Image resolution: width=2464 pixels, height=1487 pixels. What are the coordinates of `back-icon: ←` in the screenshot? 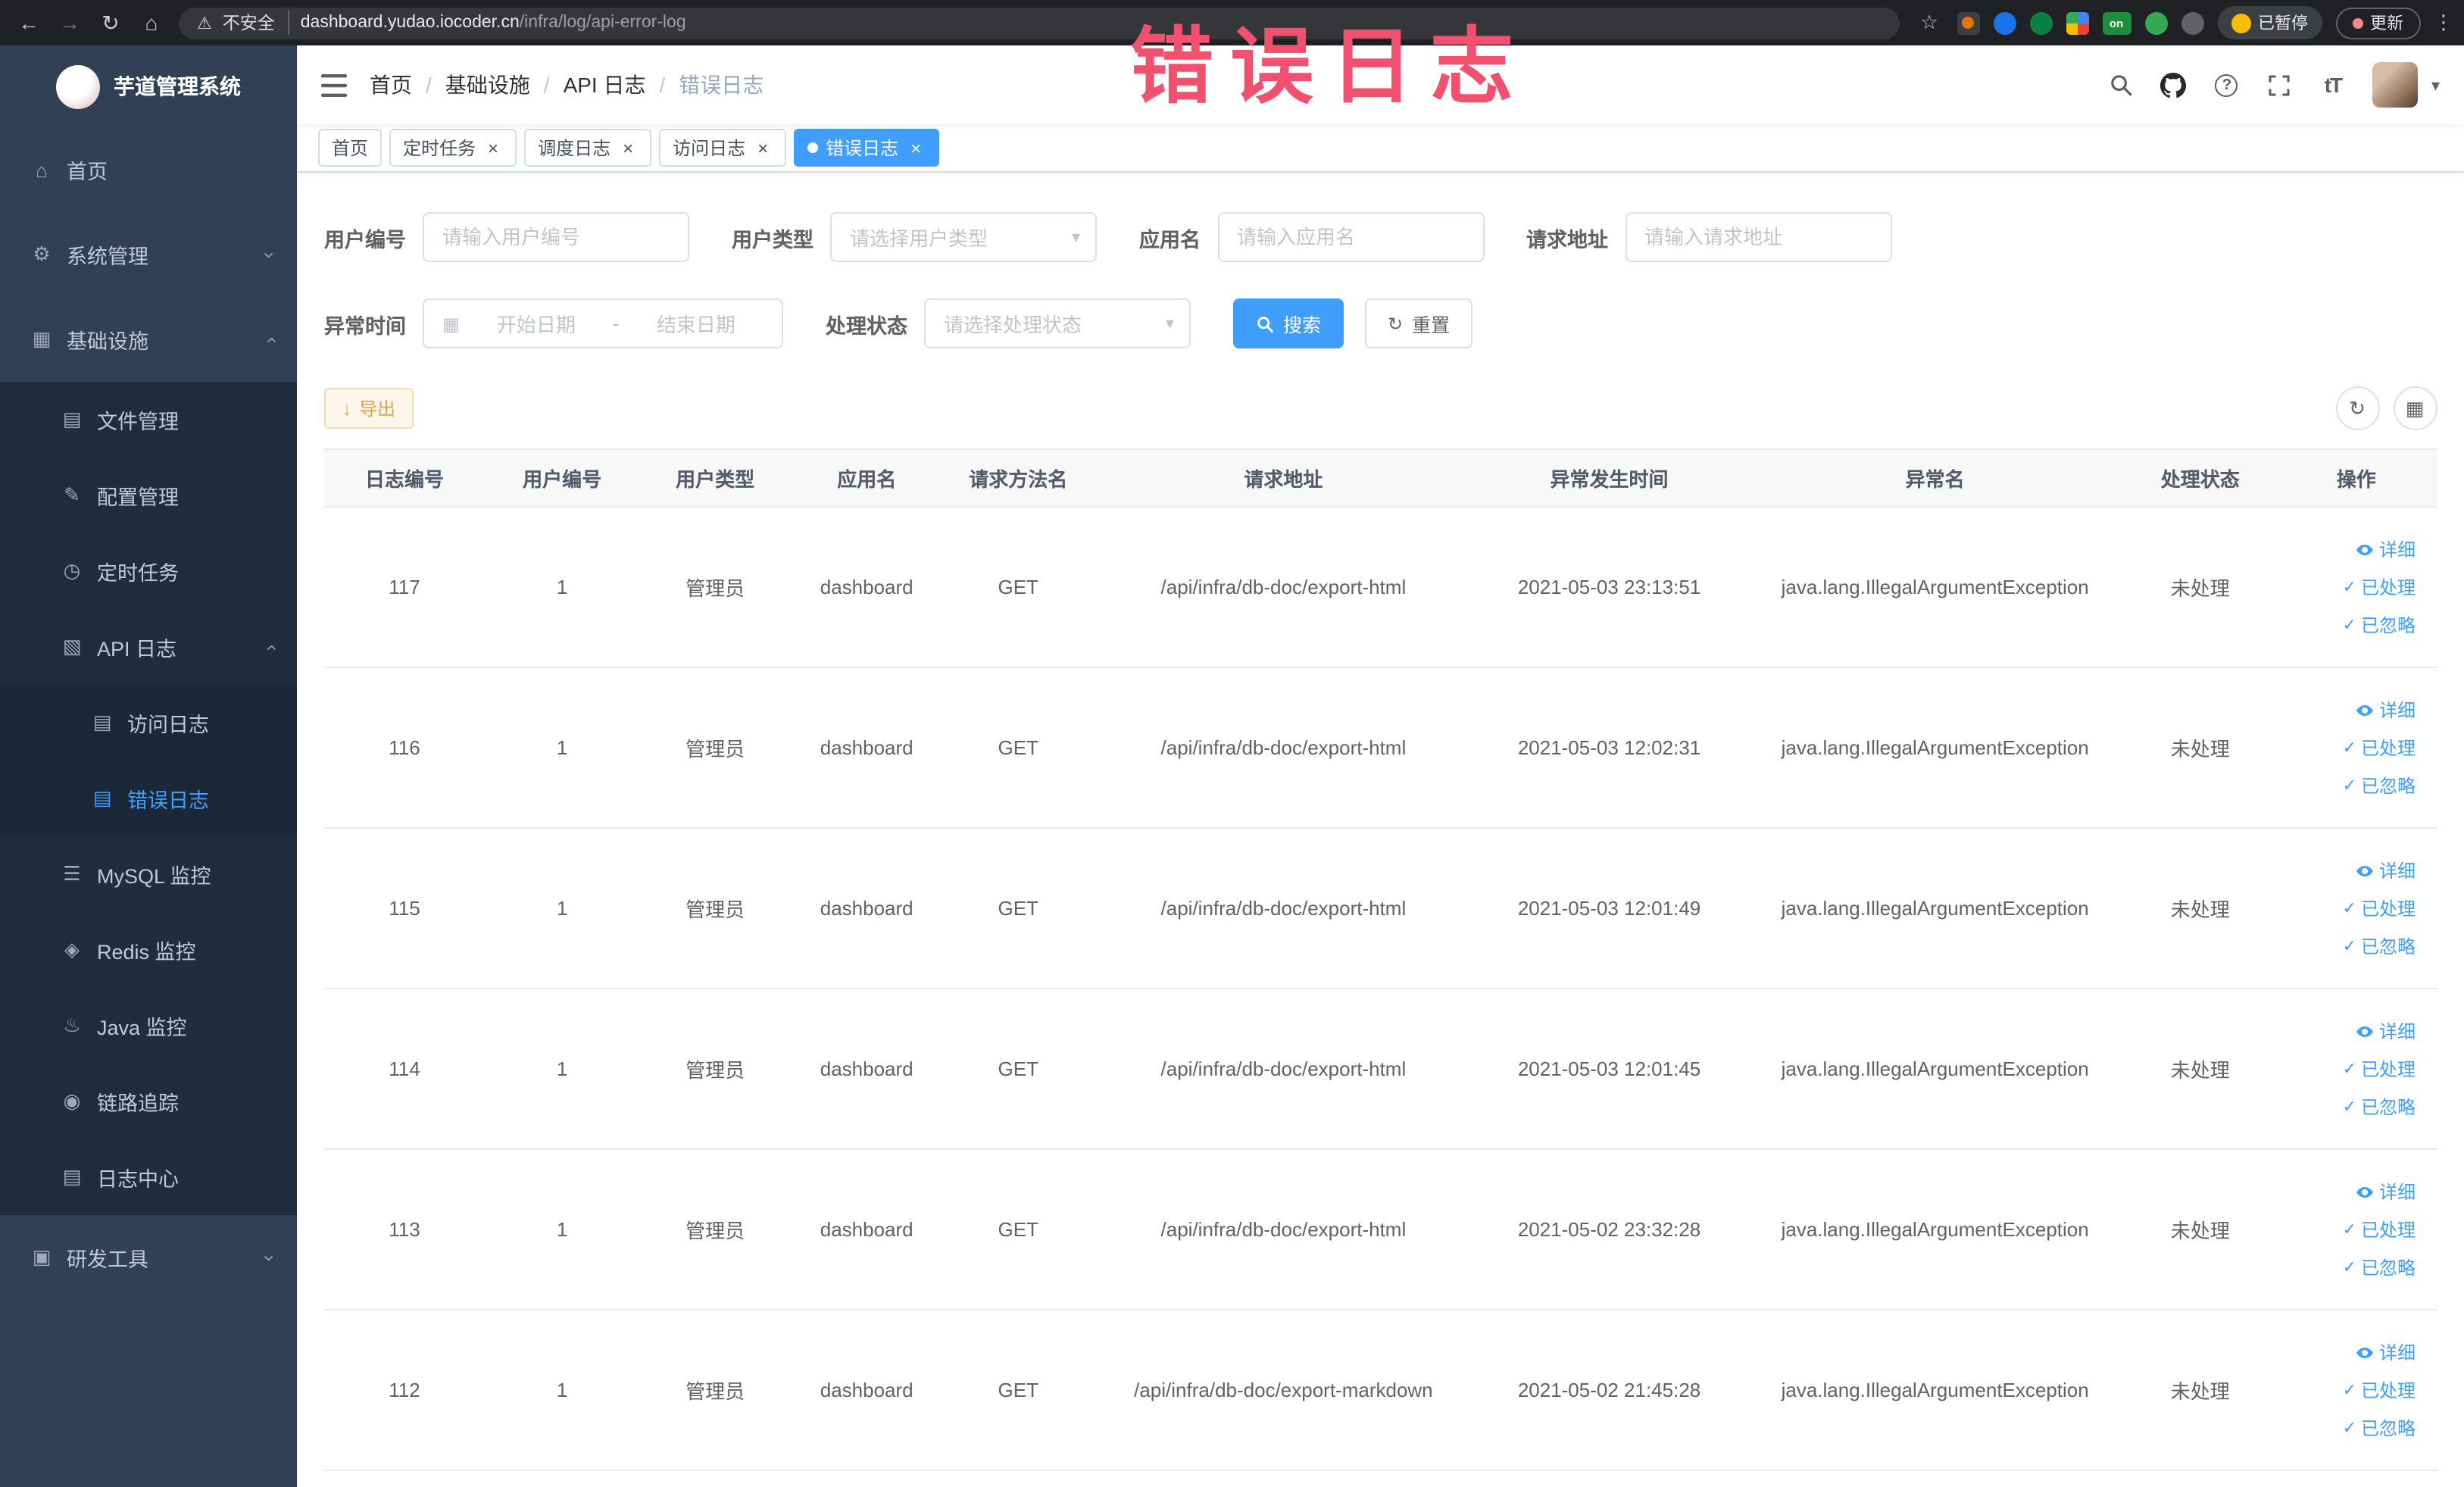 It's located at (28, 23).